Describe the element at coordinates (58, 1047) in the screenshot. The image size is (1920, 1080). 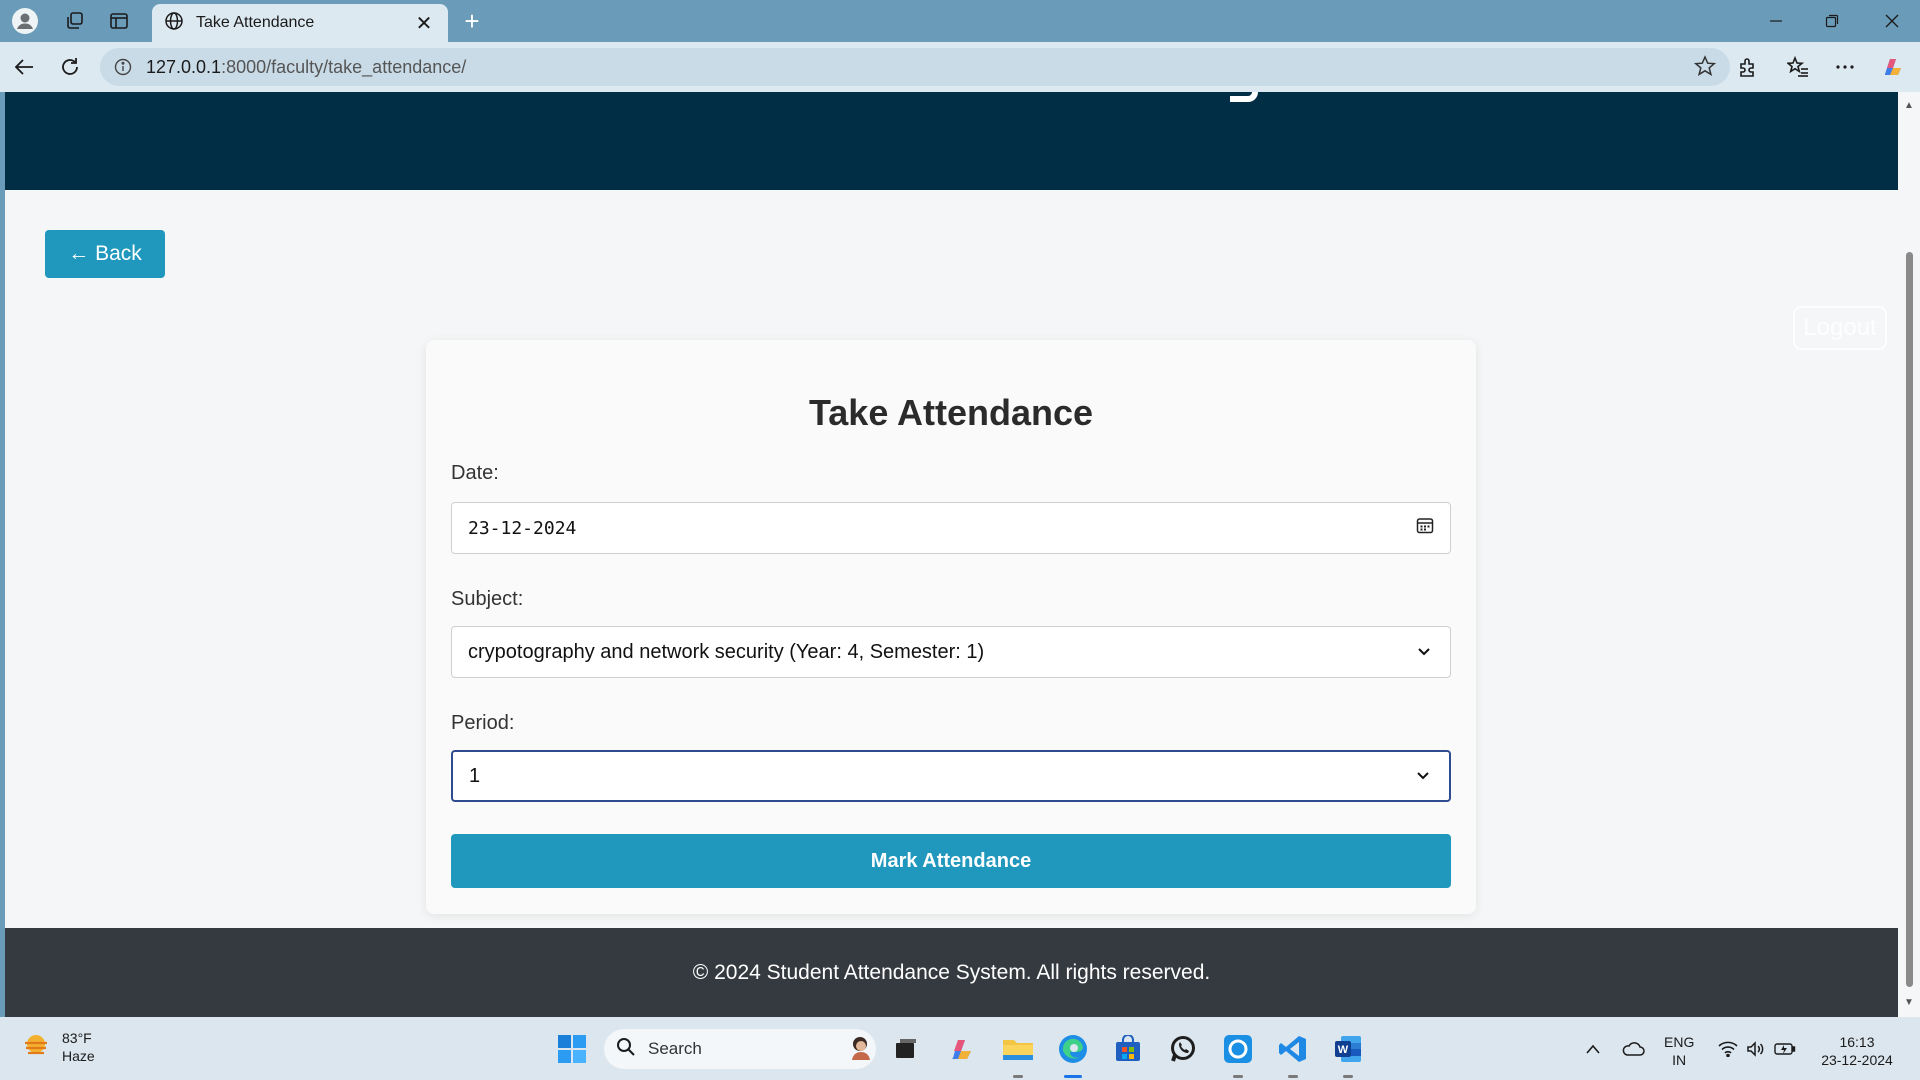
I see `weather-widget: 83°F Haze` at that location.